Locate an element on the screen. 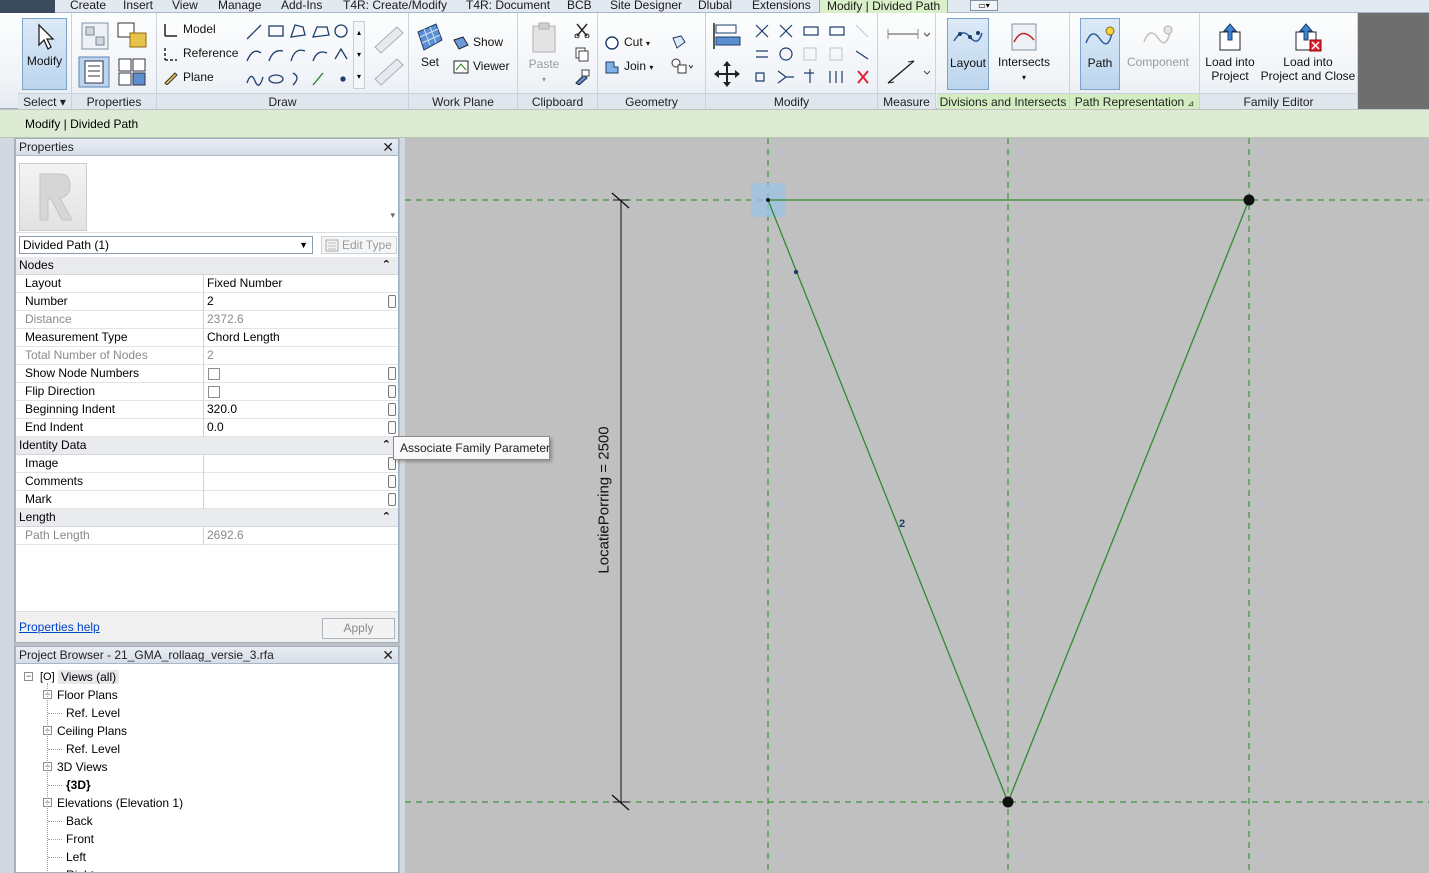 The height and width of the screenshot is (873, 1429). browser-tree-item: Left is located at coordinates (76, 857).